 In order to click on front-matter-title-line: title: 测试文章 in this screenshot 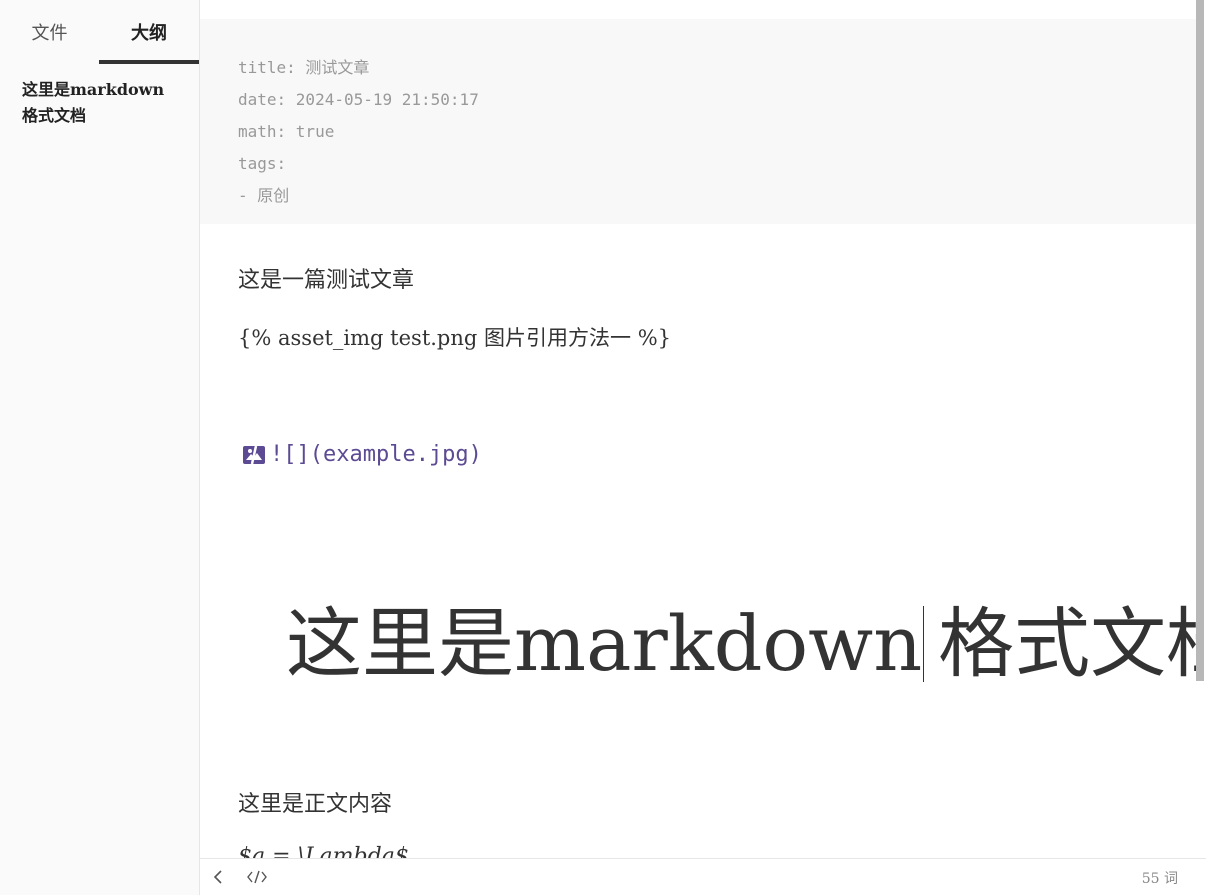, I will do `click(304, 67)`.